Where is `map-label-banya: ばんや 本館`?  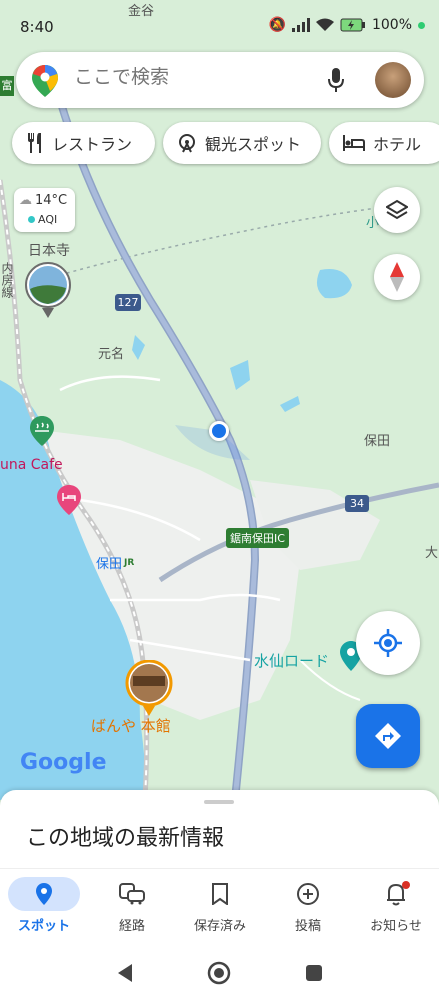
map-label-banya: ばんや 本館 is located at coordinates (131, 725).